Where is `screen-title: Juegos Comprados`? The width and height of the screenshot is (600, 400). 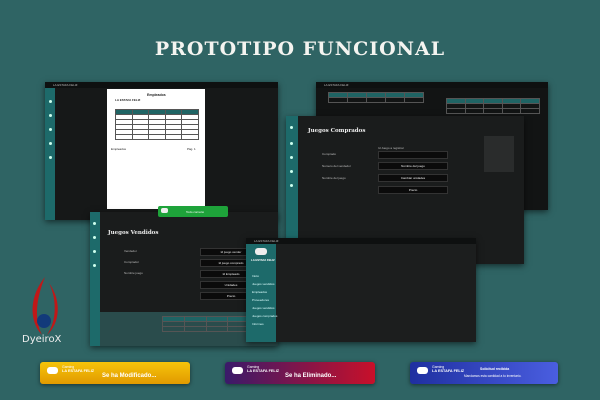 screen-title: Juegos Comprados is located at coordinates (337, 131).